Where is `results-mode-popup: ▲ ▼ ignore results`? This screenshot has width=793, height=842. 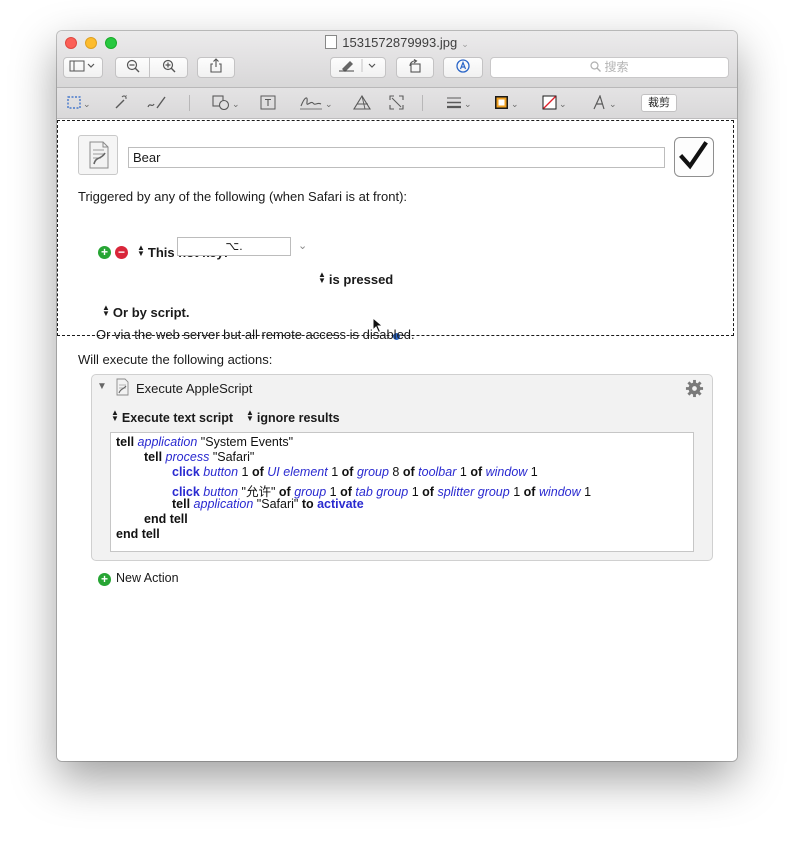
results-mode-popup: ▲ ▼ ignore results is located at coordinates (293, 417).